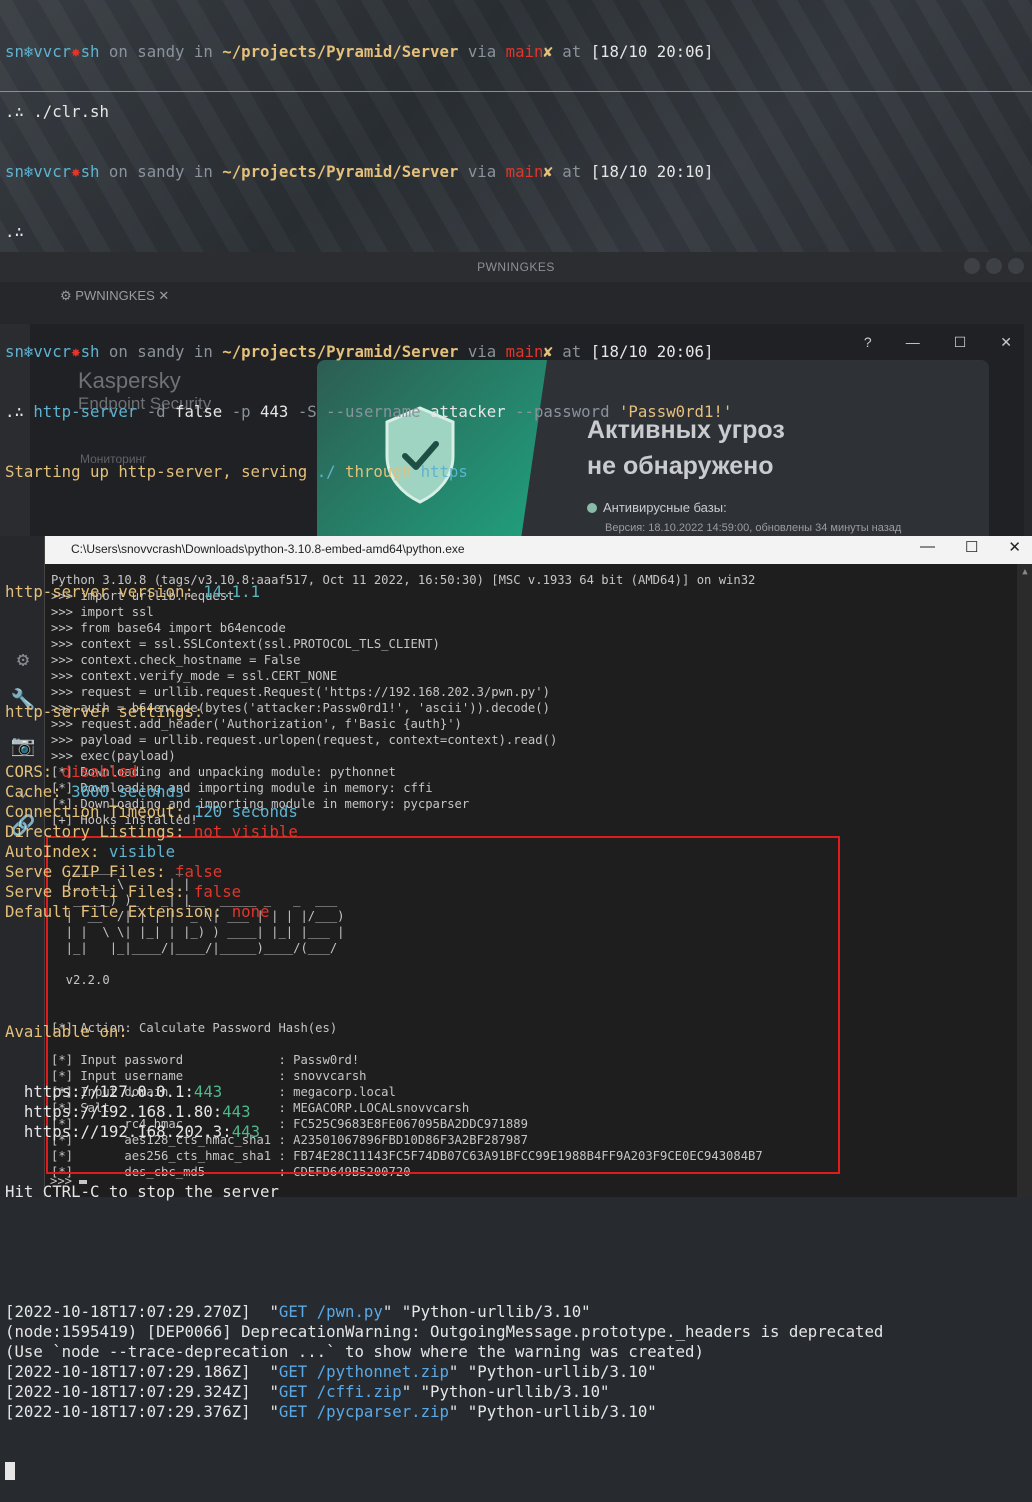 The image size is (1032, 1502). What do you see at coordinates (1024, 572) in the screenshot?
I see `scroll-up-icon: ▲` at bounding box center [1024, 572].